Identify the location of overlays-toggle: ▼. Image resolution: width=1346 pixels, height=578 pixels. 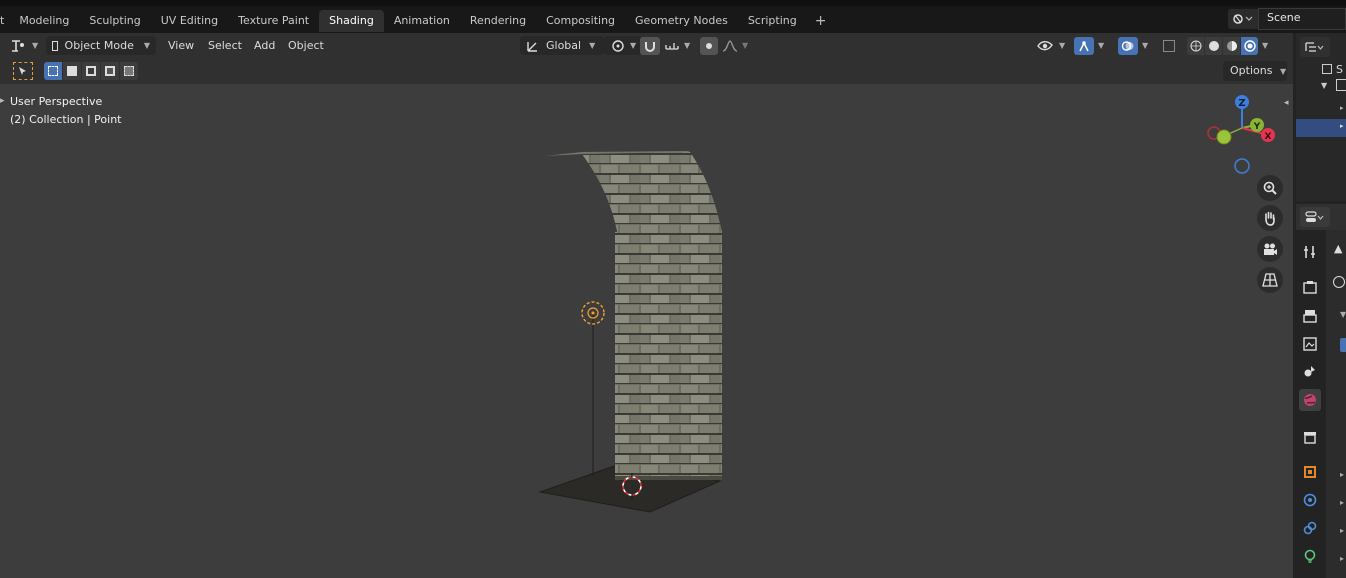
(1133, 45).